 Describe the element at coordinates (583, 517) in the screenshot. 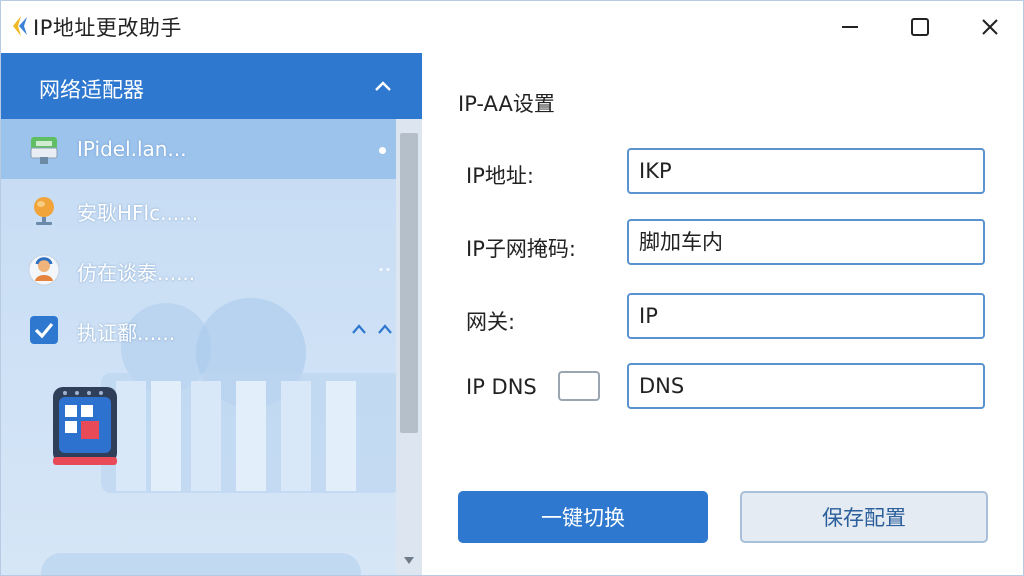

I see `one-click-switch-button: 一键切换` at that location.